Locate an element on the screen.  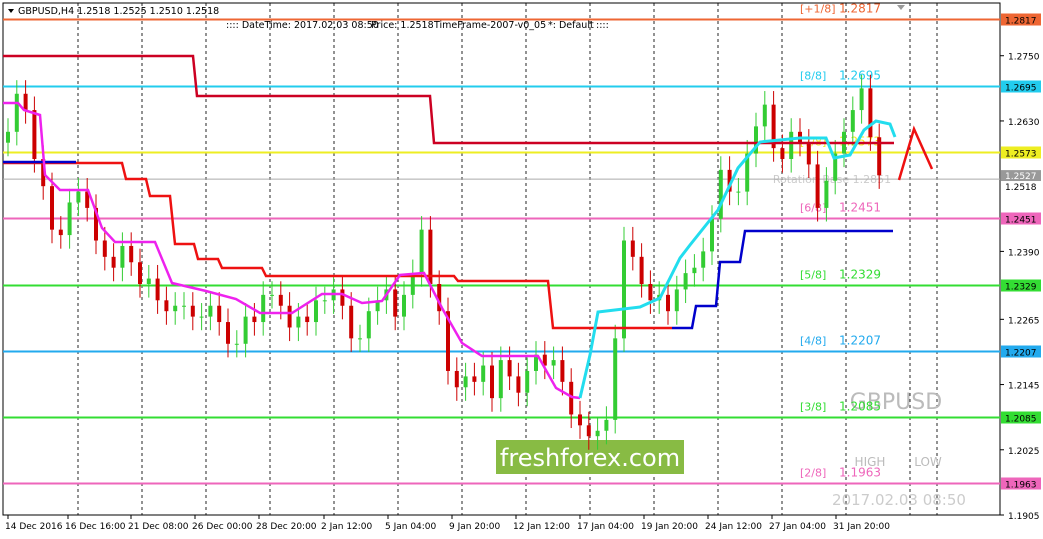
watermark-datetime: 2017.02.03 08:50 is located at coordinates (899, 500).